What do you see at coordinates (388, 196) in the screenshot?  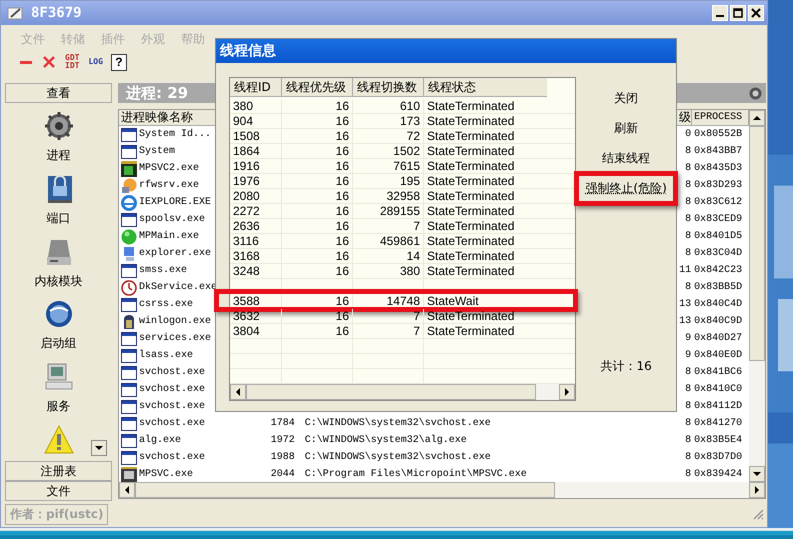 I see `table-cell: 32958` at bounding box center [388, 196].